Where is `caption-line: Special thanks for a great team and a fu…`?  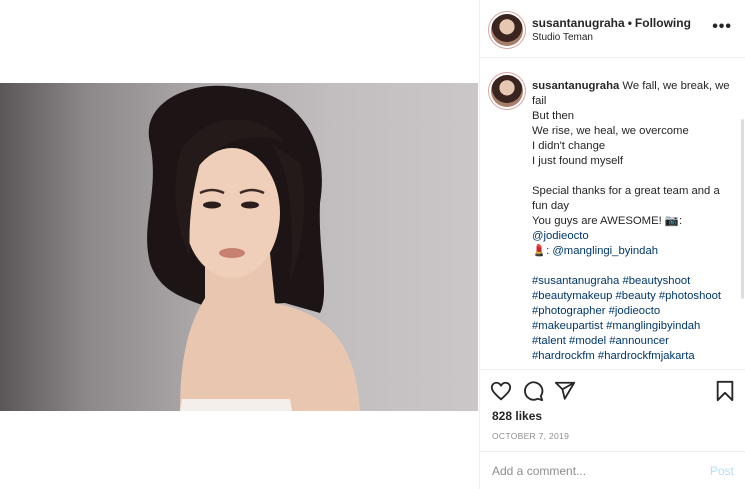
caption-line: Special thanks for a great team and a fu… is located at coordinates (626, 198).